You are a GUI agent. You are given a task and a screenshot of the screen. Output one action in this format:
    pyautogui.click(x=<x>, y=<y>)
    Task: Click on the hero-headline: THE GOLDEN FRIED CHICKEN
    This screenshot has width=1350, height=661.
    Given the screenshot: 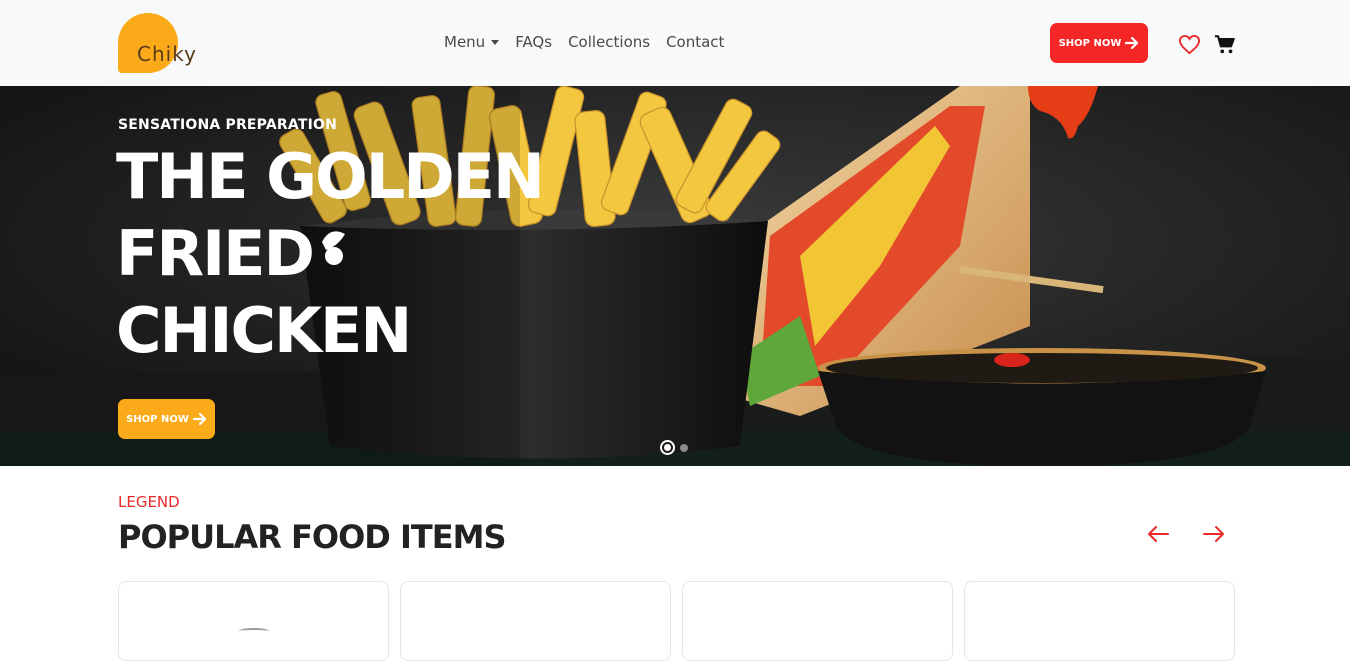 What is the action you would take?
    pyautogui.click(x=330, y=253)
    